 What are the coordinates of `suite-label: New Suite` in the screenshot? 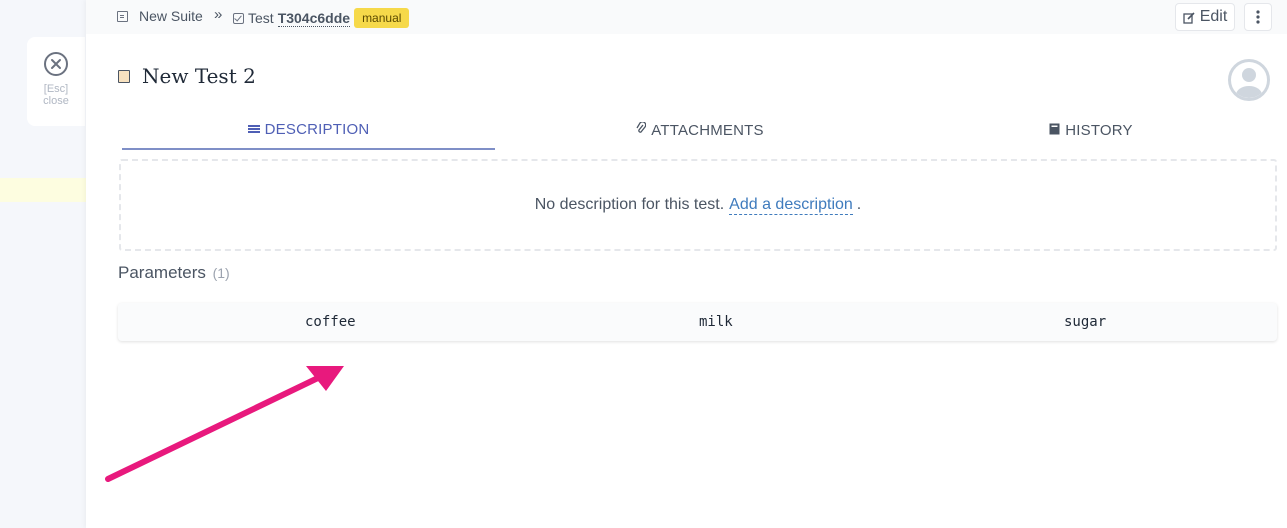 It's located at (171, 16).